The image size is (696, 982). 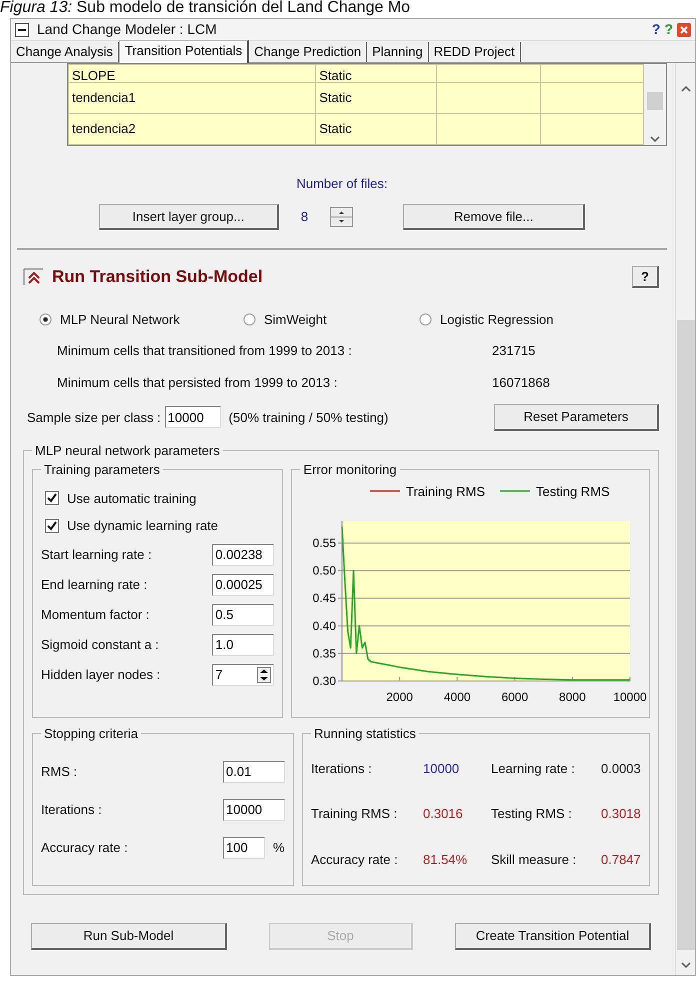 I want to click on stat-label: Training RMS :, so click(x=354, y=814).